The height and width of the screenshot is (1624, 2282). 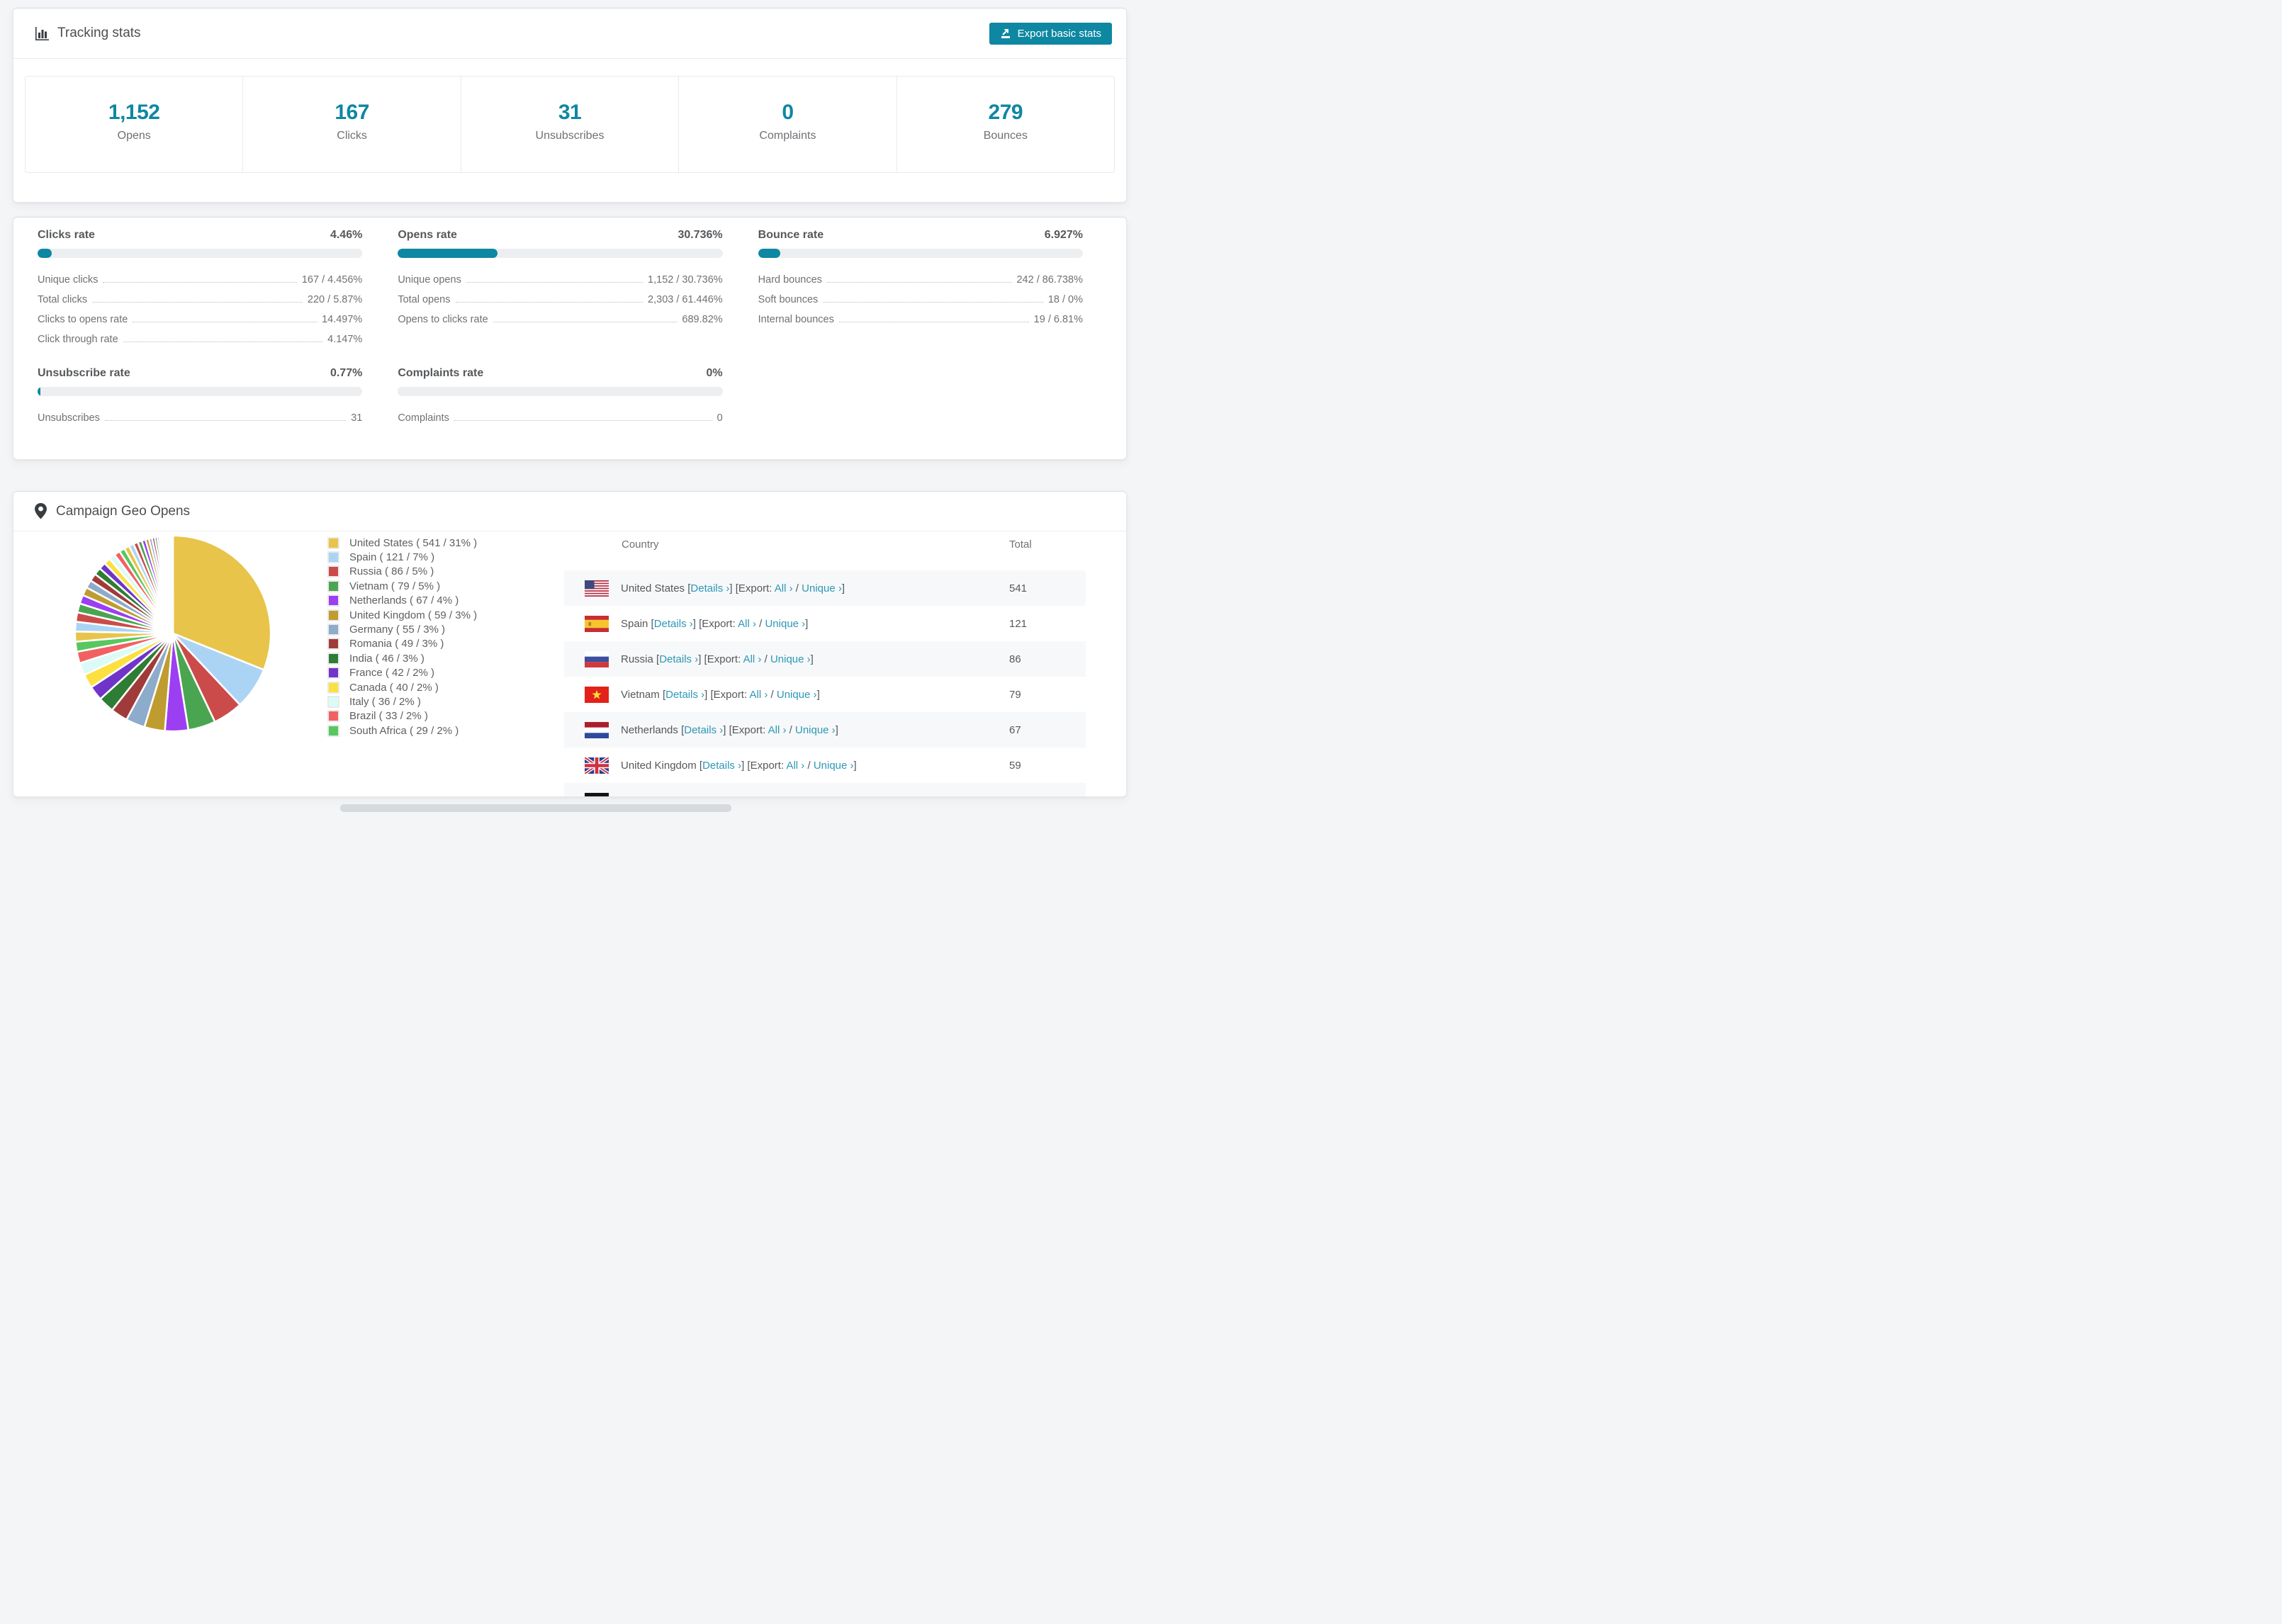 What do you see at coordinates (443, 319) in the screenshot?
I see `stat-line-label: Opens to clicks rate` at bounding box center [443, 319].